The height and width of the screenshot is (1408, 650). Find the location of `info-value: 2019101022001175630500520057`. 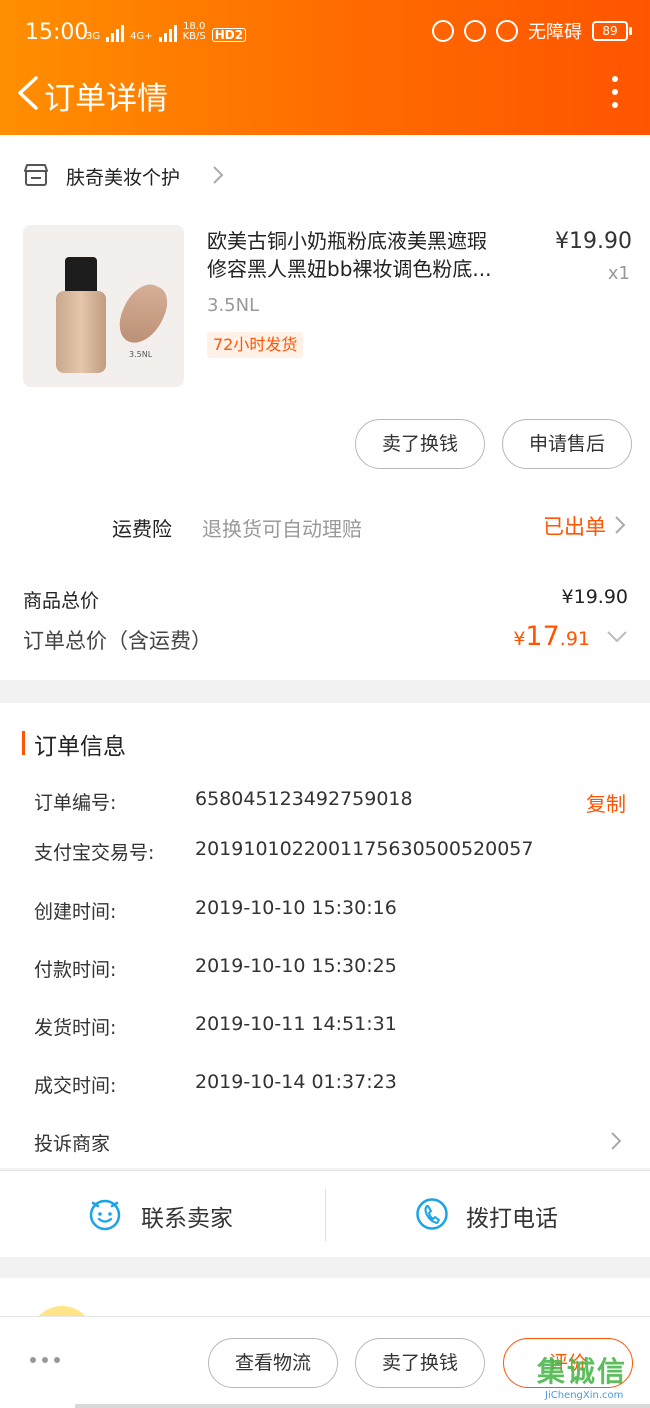

info-value: 2019101022001175630500520057 is located at coordinates (364, 849).